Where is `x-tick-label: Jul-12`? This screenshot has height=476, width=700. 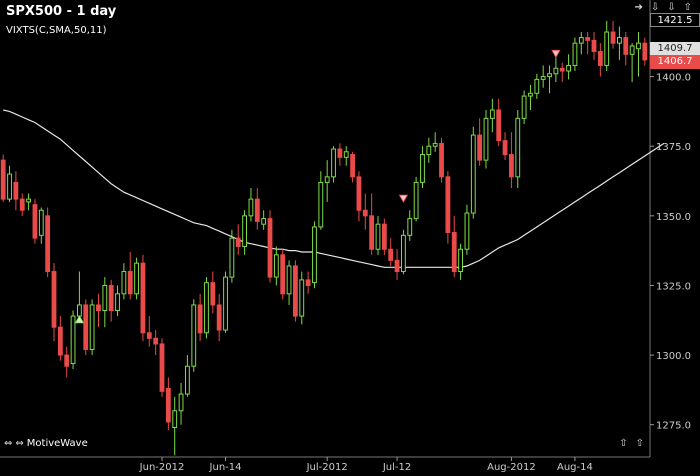 x-tick-label: Jul-12 is located at coordinates (396, 467).